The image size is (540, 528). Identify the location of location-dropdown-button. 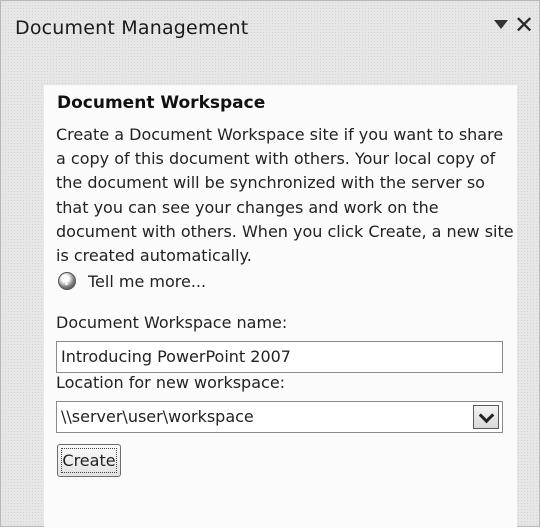
(486, 417).